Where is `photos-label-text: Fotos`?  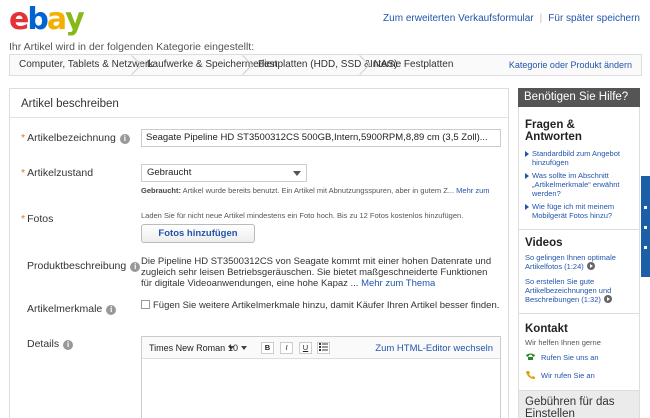 photos-label-text: Fotos is located at coordinates (40, 219).